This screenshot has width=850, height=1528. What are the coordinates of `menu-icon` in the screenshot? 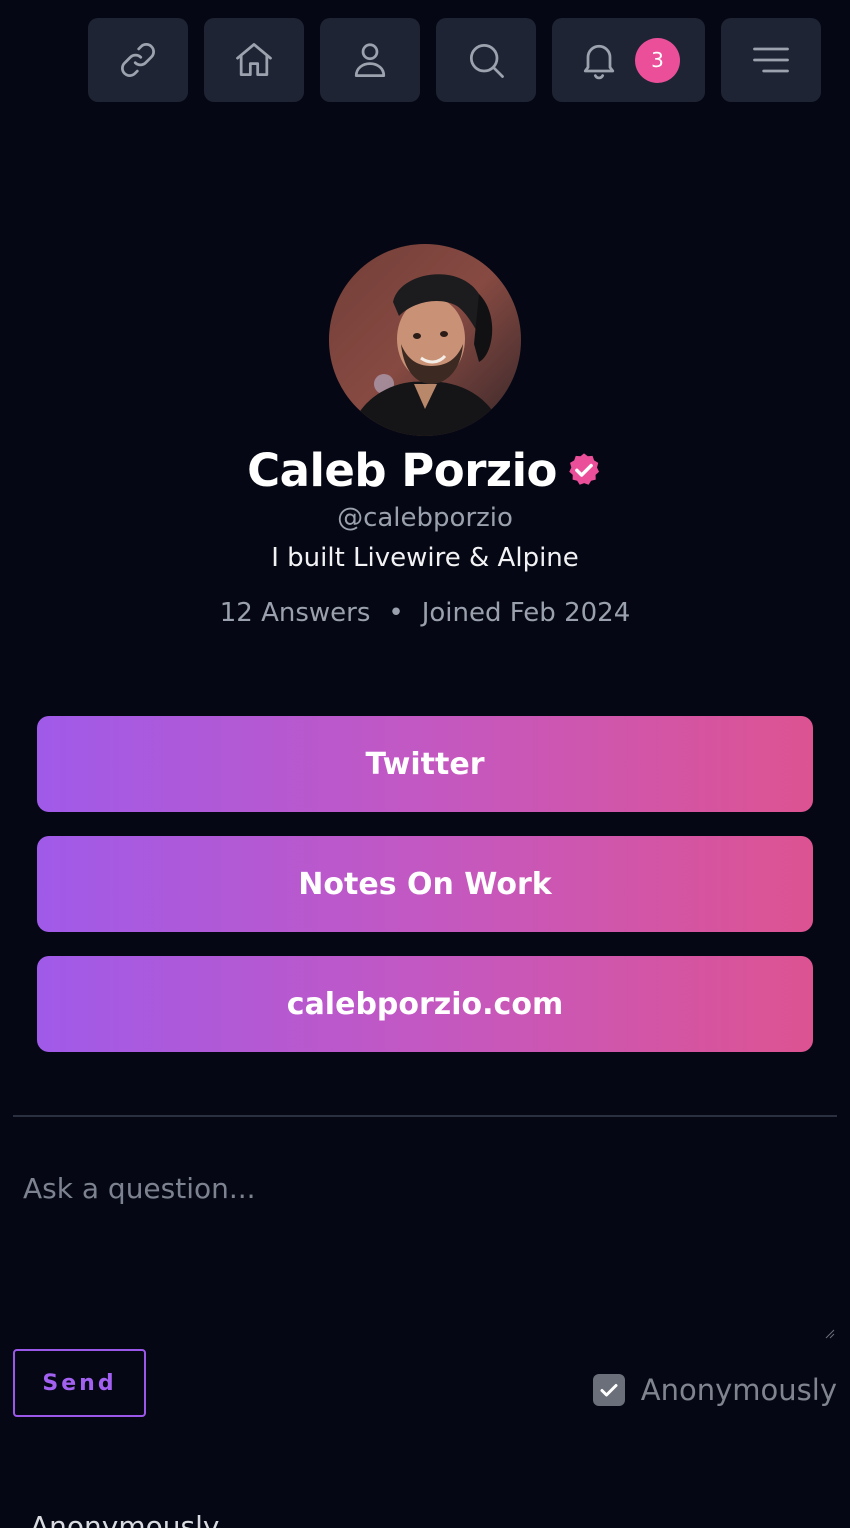 It's located at (771, 60).